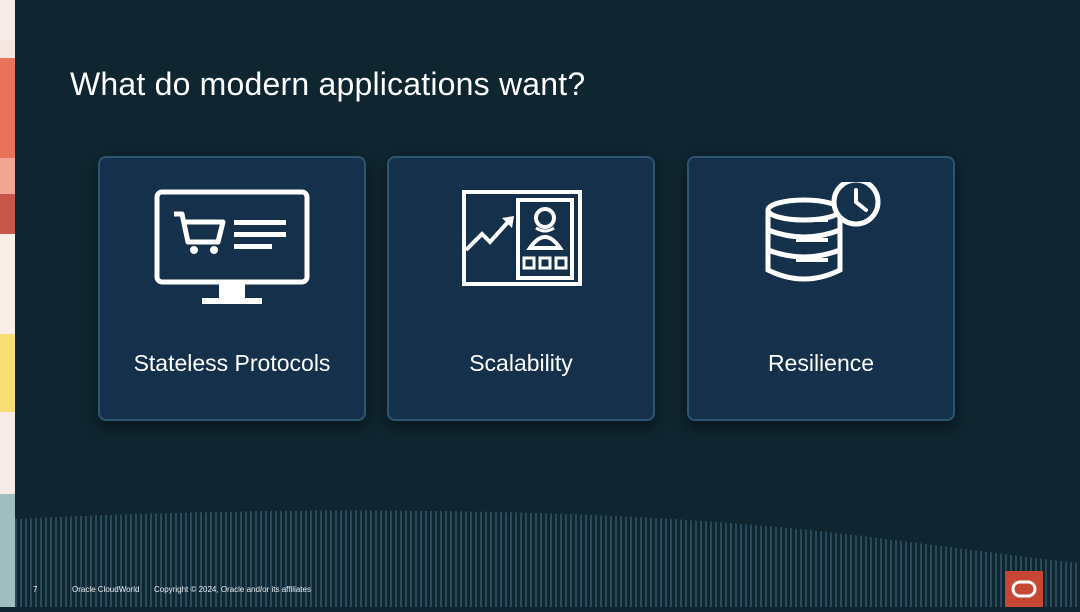  I want to click on event-name: Oracle CloudWorld, so click(106, 589).